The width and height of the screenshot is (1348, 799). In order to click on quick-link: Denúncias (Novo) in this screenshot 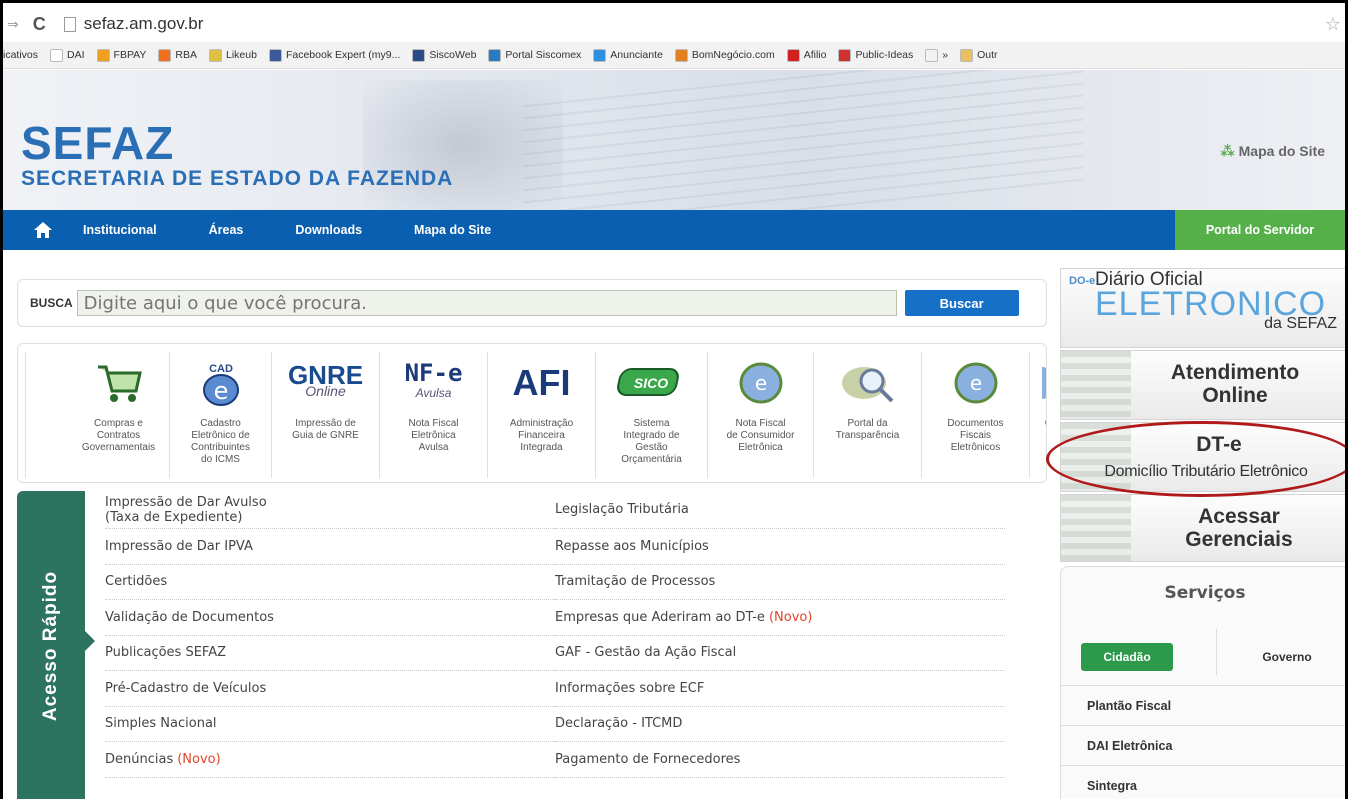, I will do `click(330, 760)`.